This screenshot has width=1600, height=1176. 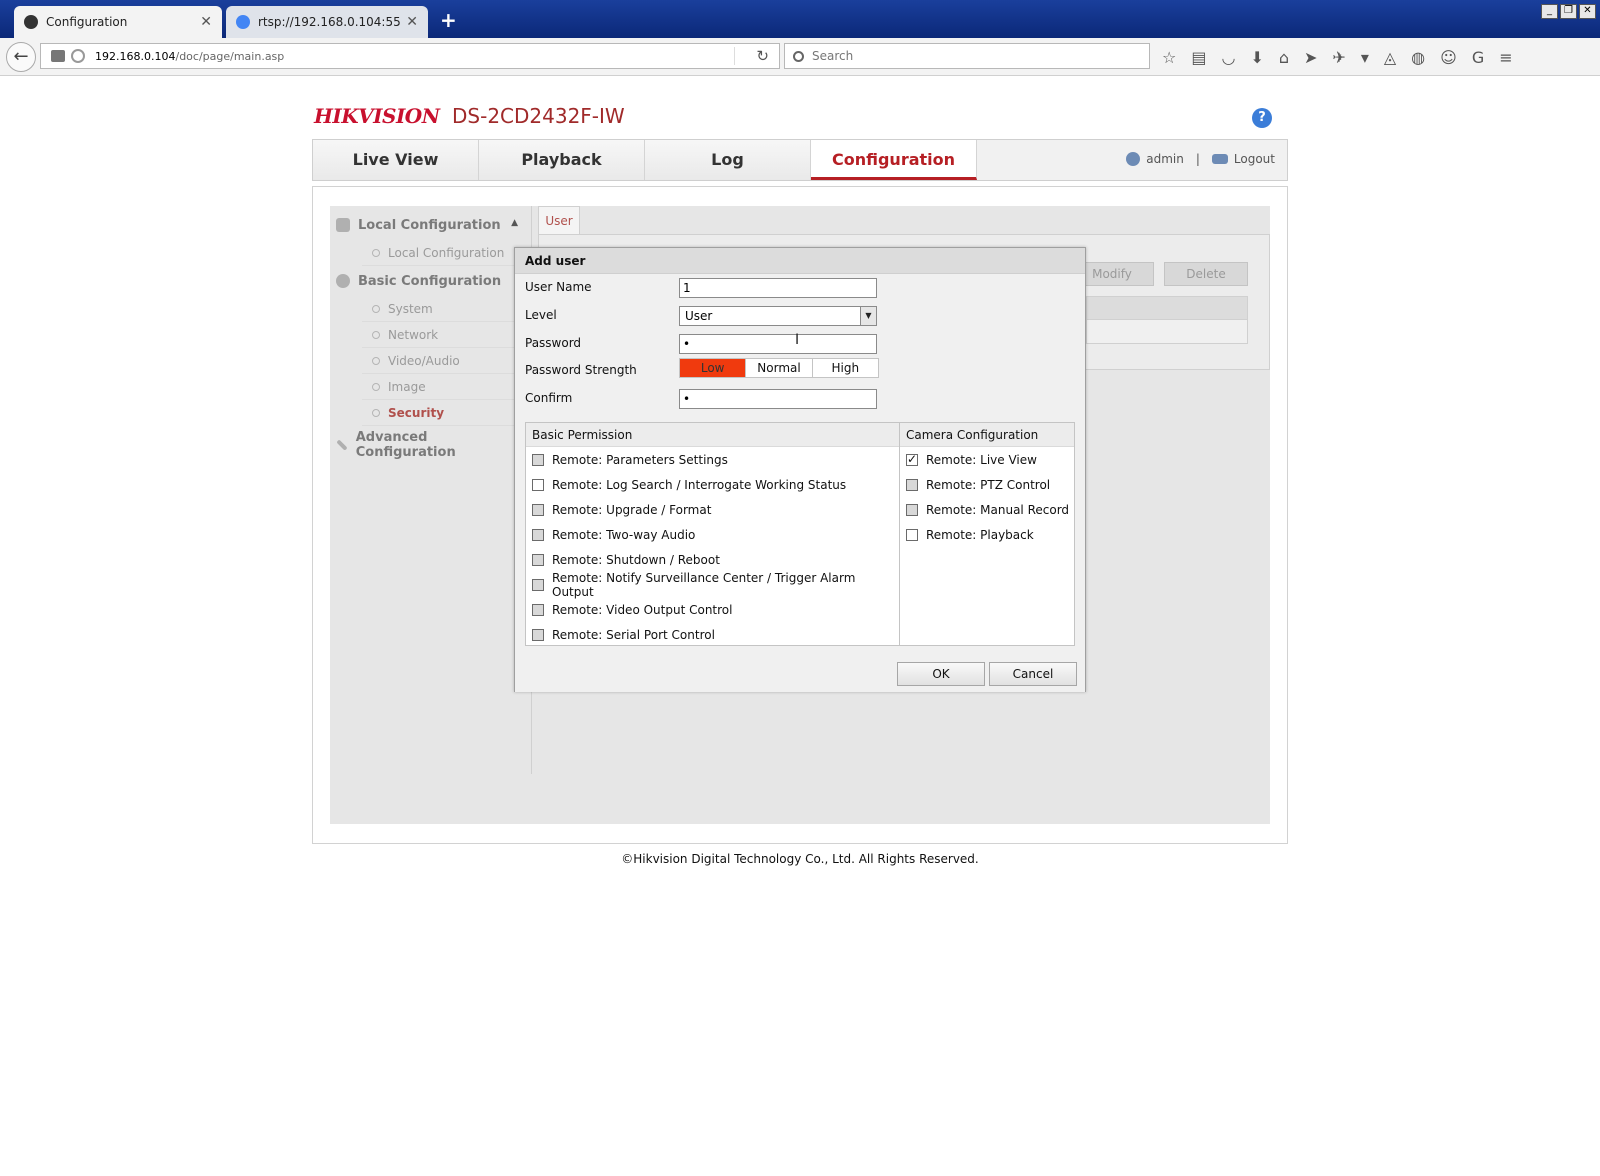 What do you see at coordinates (541, 315) in the screenshot?
I see `level-label: Level` at bounding box center [541, 315].